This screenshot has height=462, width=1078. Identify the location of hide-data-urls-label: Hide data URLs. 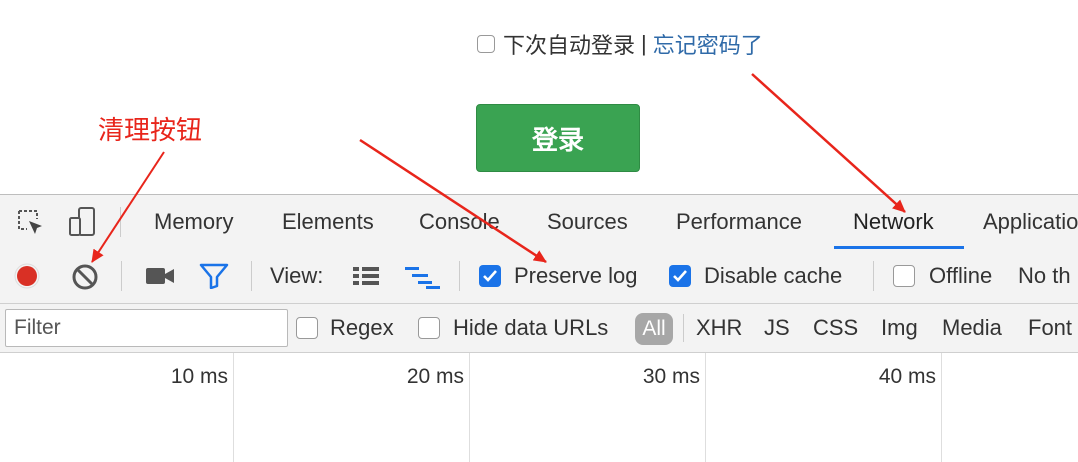
(530, 328).